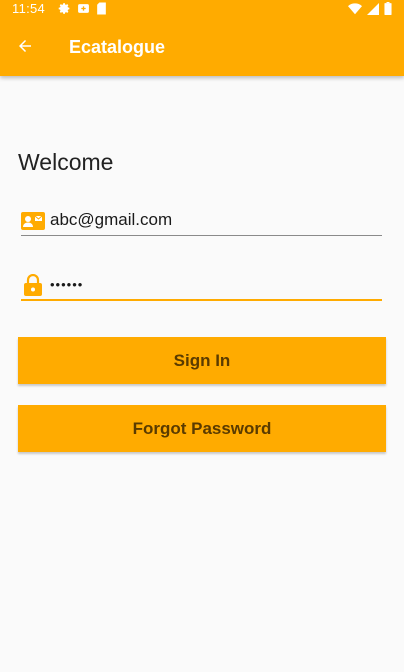 The image size is (404, 672). Describe the element at coordinates (202, 428) in the screenshot. I see `forgot-password-button: Forgot Password` at that location.